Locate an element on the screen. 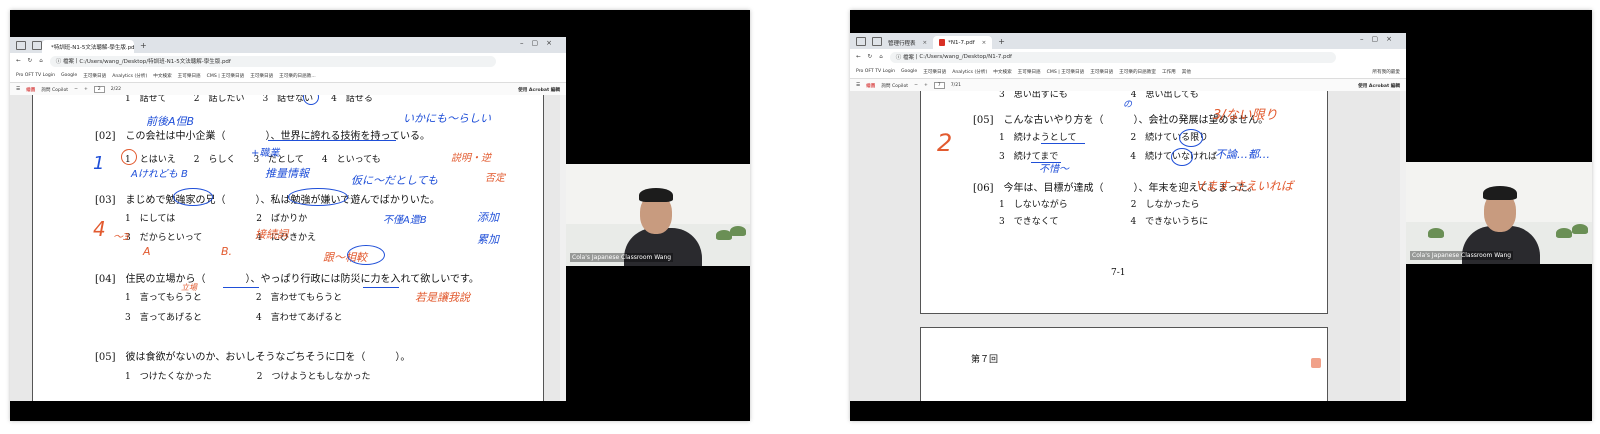  answer-options: 3 言ってあげると 4 言わせてあげると is located at coordinates (234, 318).